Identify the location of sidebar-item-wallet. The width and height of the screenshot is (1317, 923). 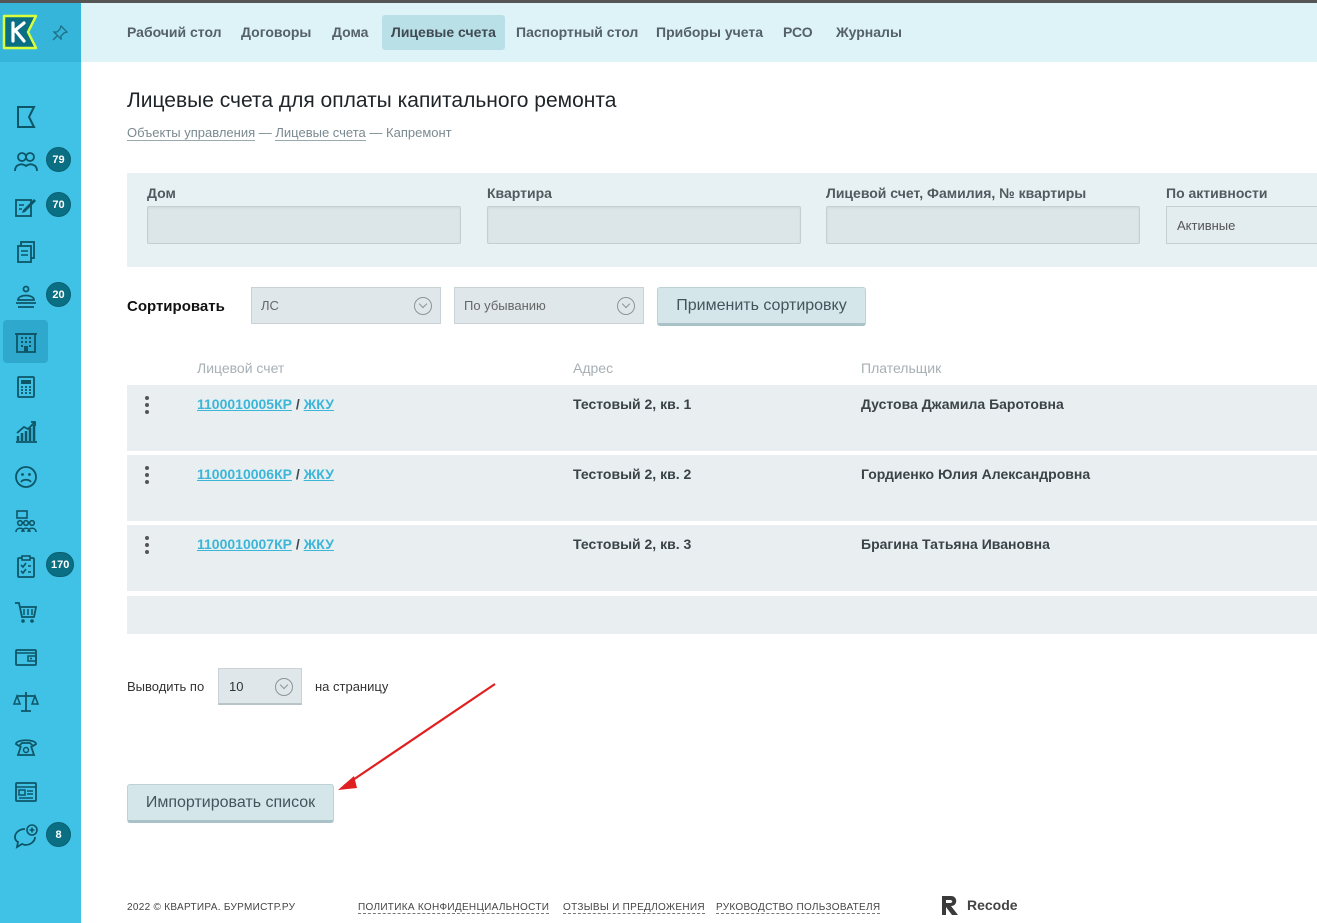
(25, 656).